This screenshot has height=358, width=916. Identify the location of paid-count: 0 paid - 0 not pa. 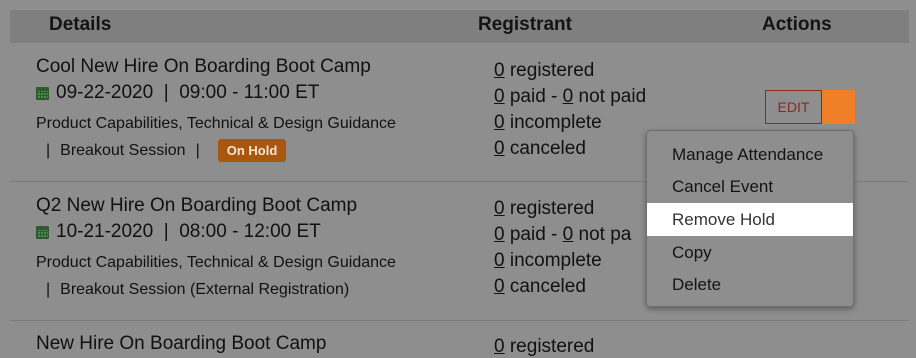
(563, 234).